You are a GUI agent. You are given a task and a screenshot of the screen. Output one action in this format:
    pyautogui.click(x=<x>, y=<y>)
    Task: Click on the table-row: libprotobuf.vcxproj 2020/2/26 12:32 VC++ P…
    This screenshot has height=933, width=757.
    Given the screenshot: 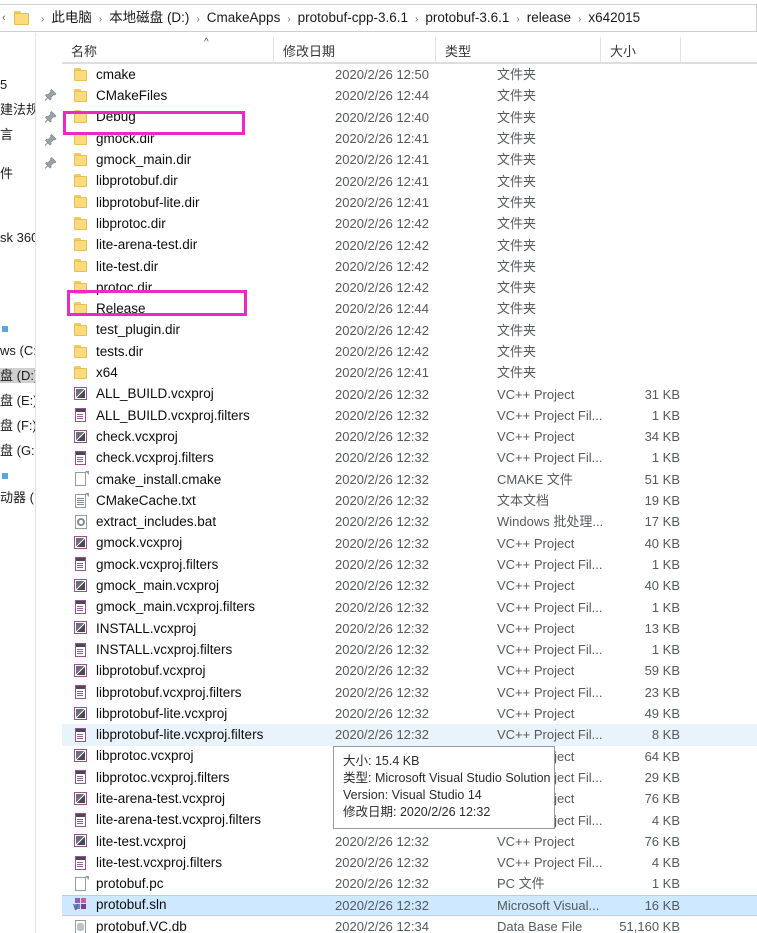 What is the action you would take?
    pyautogui.click(x=409, y=670)
    